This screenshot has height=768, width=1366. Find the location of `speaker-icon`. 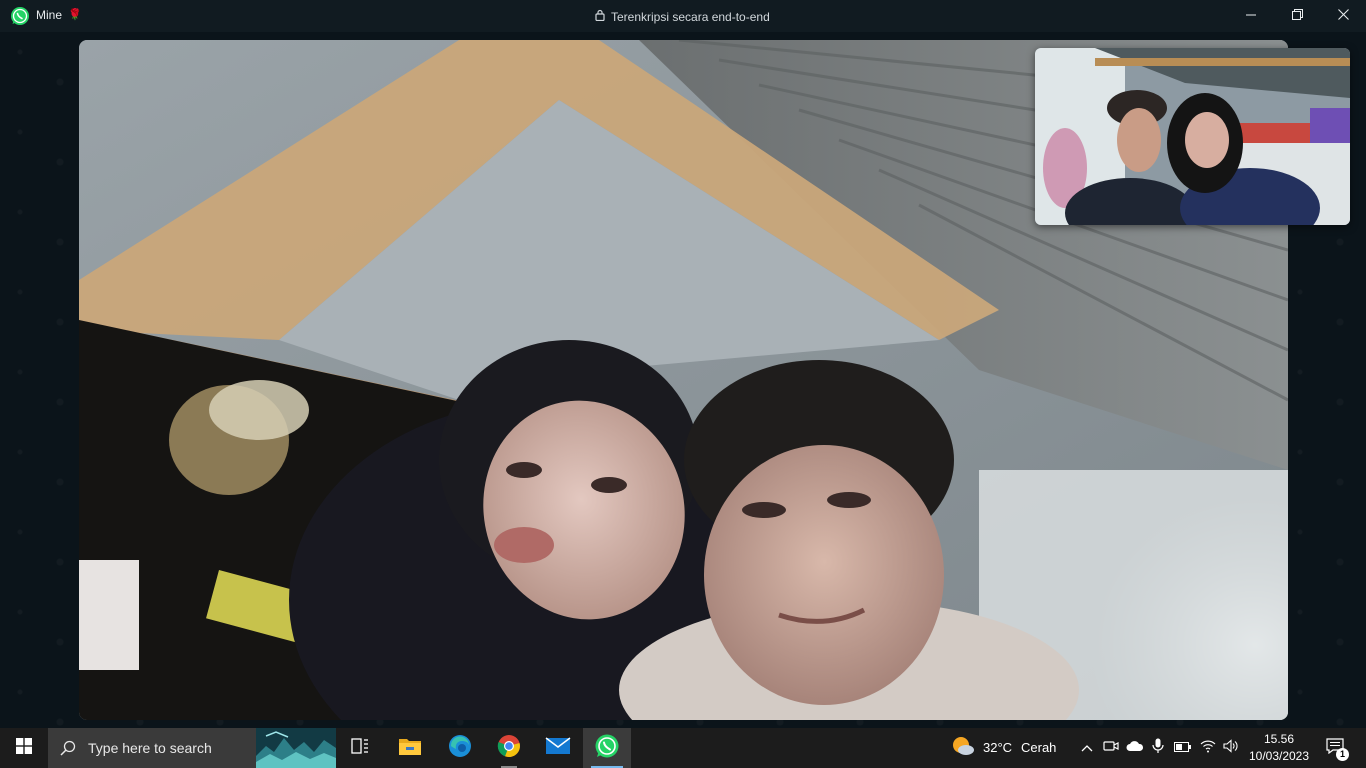

speaker-icon is located at coordinates (1231, 748).